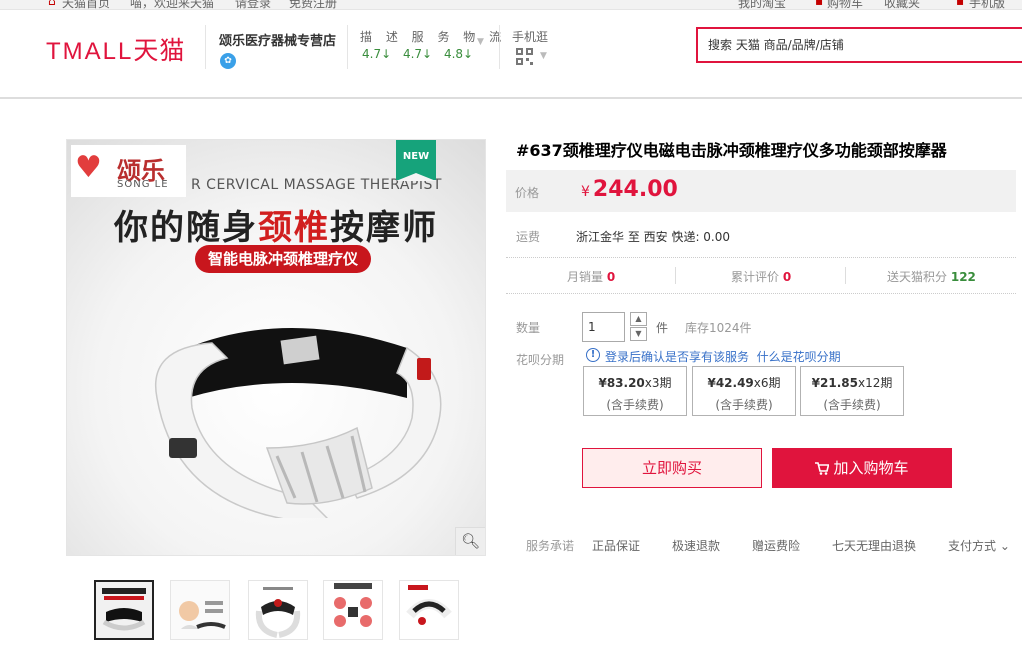 The width and height of the screenshot is (1022, 658). Describe the element at coordinates (172, 5) in the screenshot. I see `welcome-text: 喵，欢迎来天猫` at that location.